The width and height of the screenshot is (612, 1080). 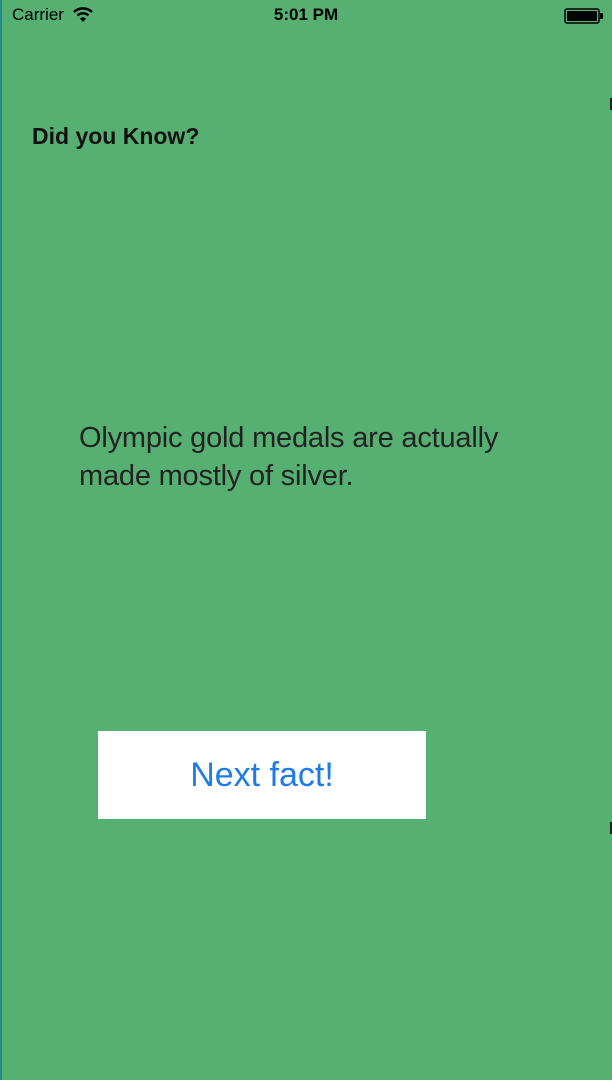 I want to click on status-time: 5:01 PM, so click(x=306, y=14).